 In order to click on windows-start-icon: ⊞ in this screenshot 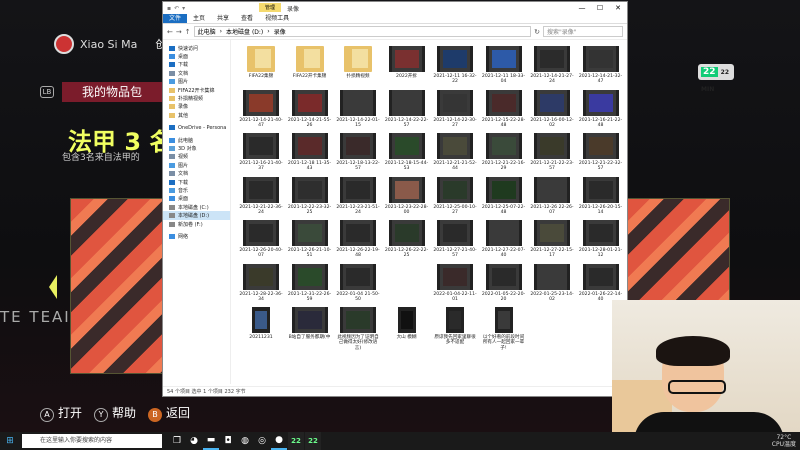, I will do `click(10, 441)`.